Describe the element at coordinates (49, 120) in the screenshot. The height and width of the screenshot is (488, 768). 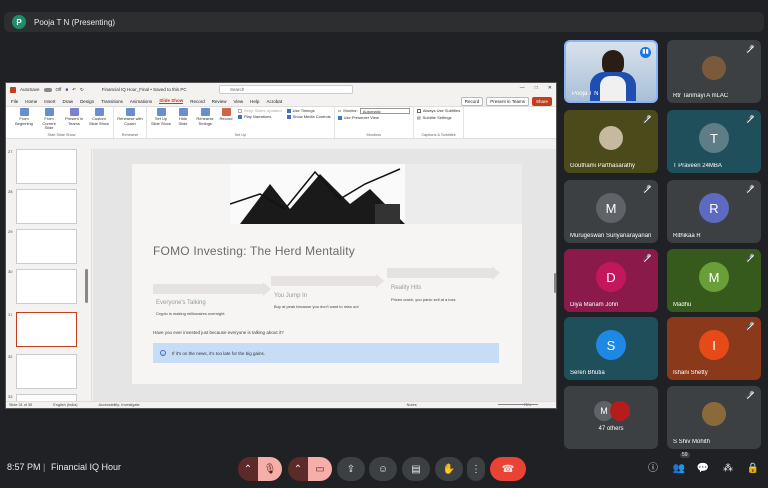
I see `from-current-slide-button: From Current Slide` at that location.